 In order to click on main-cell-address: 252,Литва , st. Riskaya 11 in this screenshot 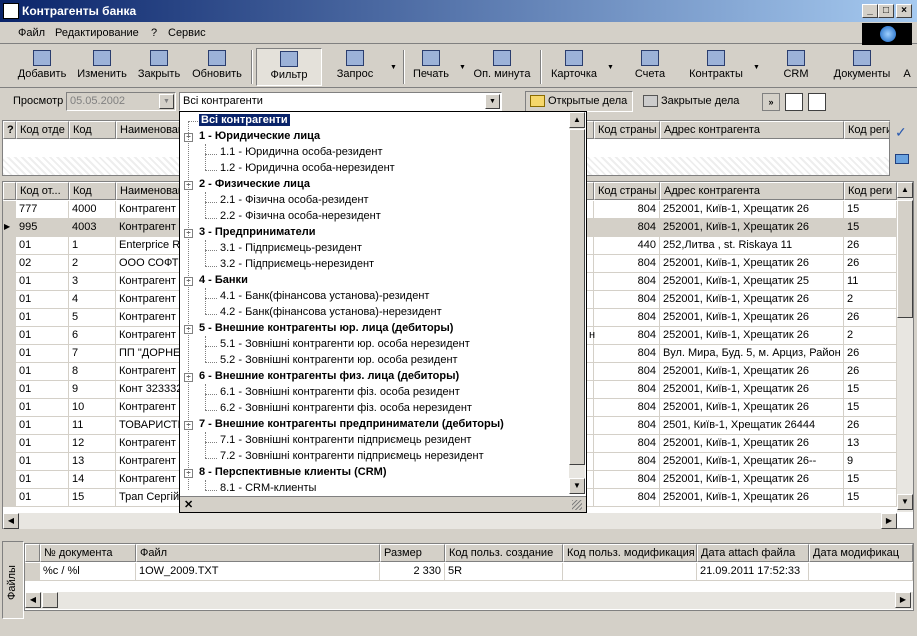, I will do `click(752, 246)`.